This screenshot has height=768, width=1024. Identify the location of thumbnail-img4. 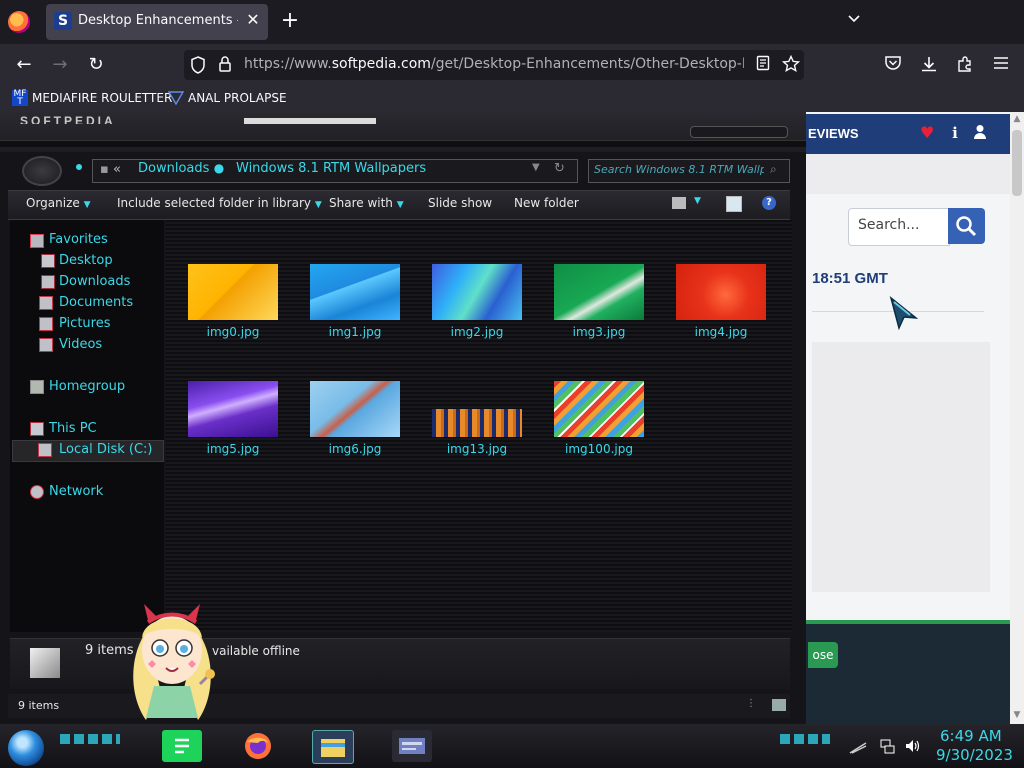
(721, 292).